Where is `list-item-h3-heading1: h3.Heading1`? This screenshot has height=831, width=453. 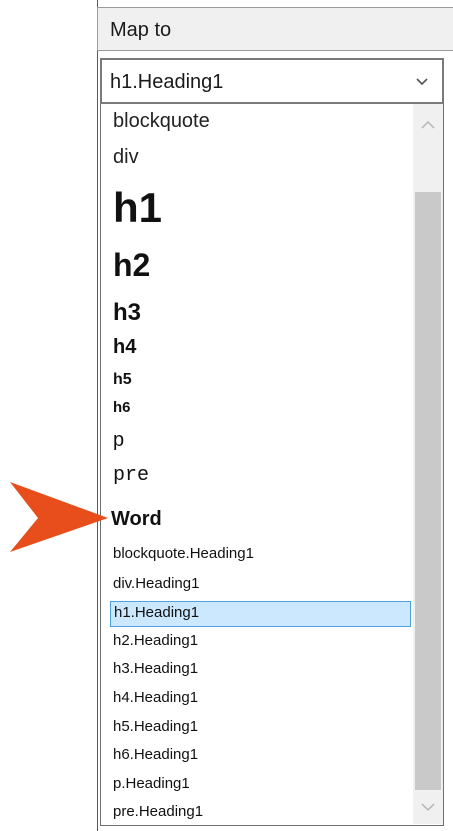 list-item-h3-heading1: h3.Heading1 is located at coordinates (155, 668).